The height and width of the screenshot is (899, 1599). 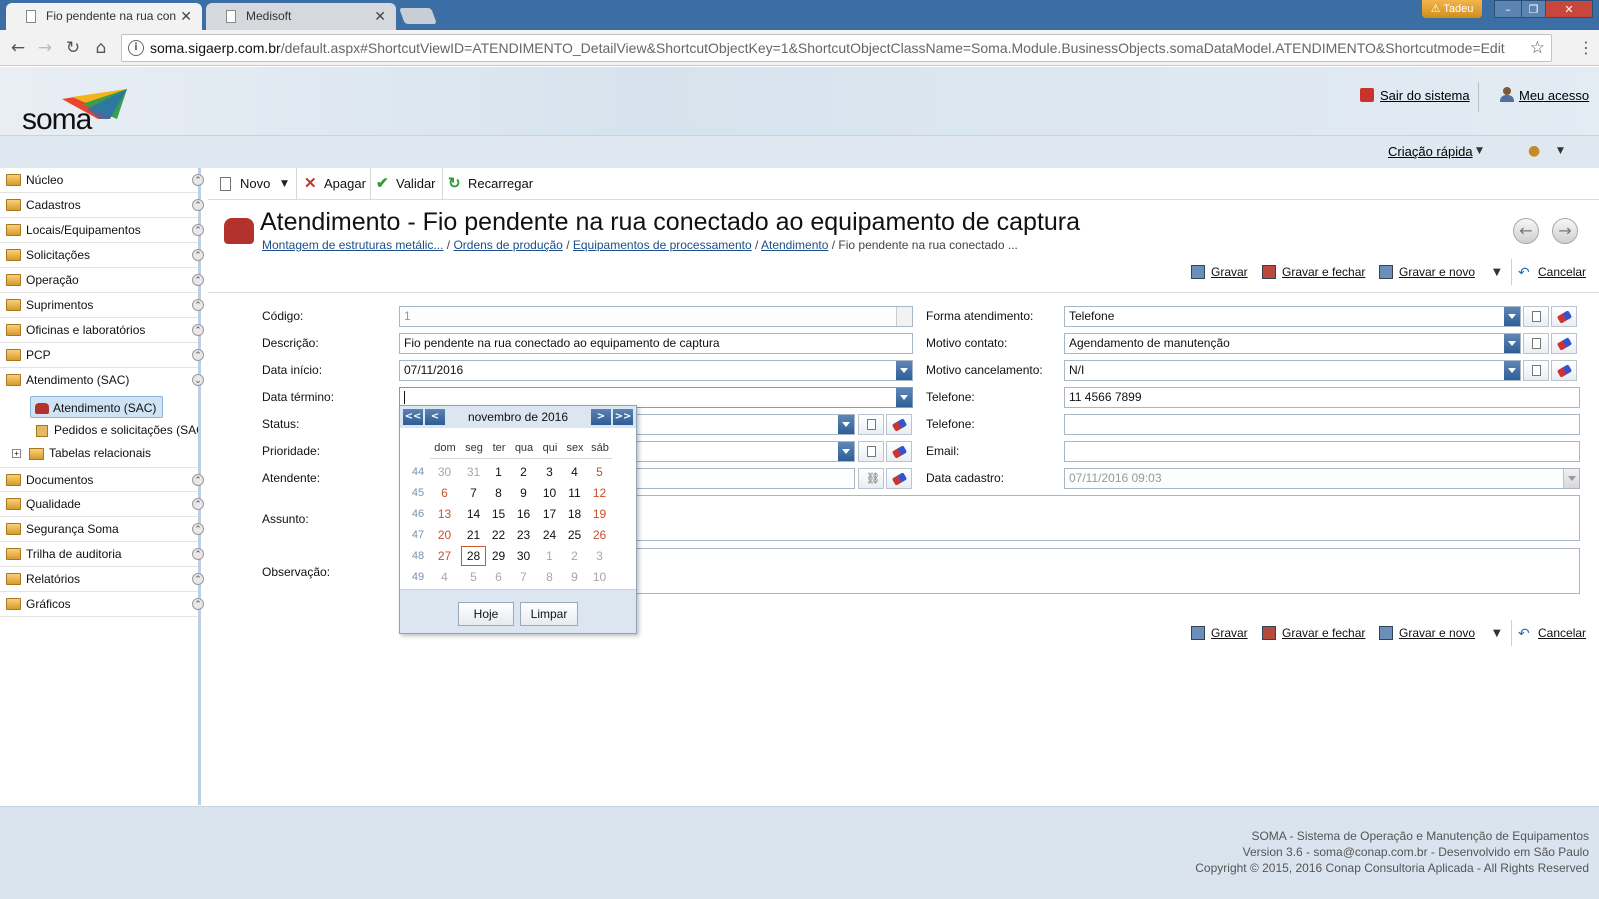 What do you see at coordinates (102, 230) in the screenshot?
I see `sidebar-item-locais: Locais/Equipamentos ⌃` at bounding box center [102, 230].